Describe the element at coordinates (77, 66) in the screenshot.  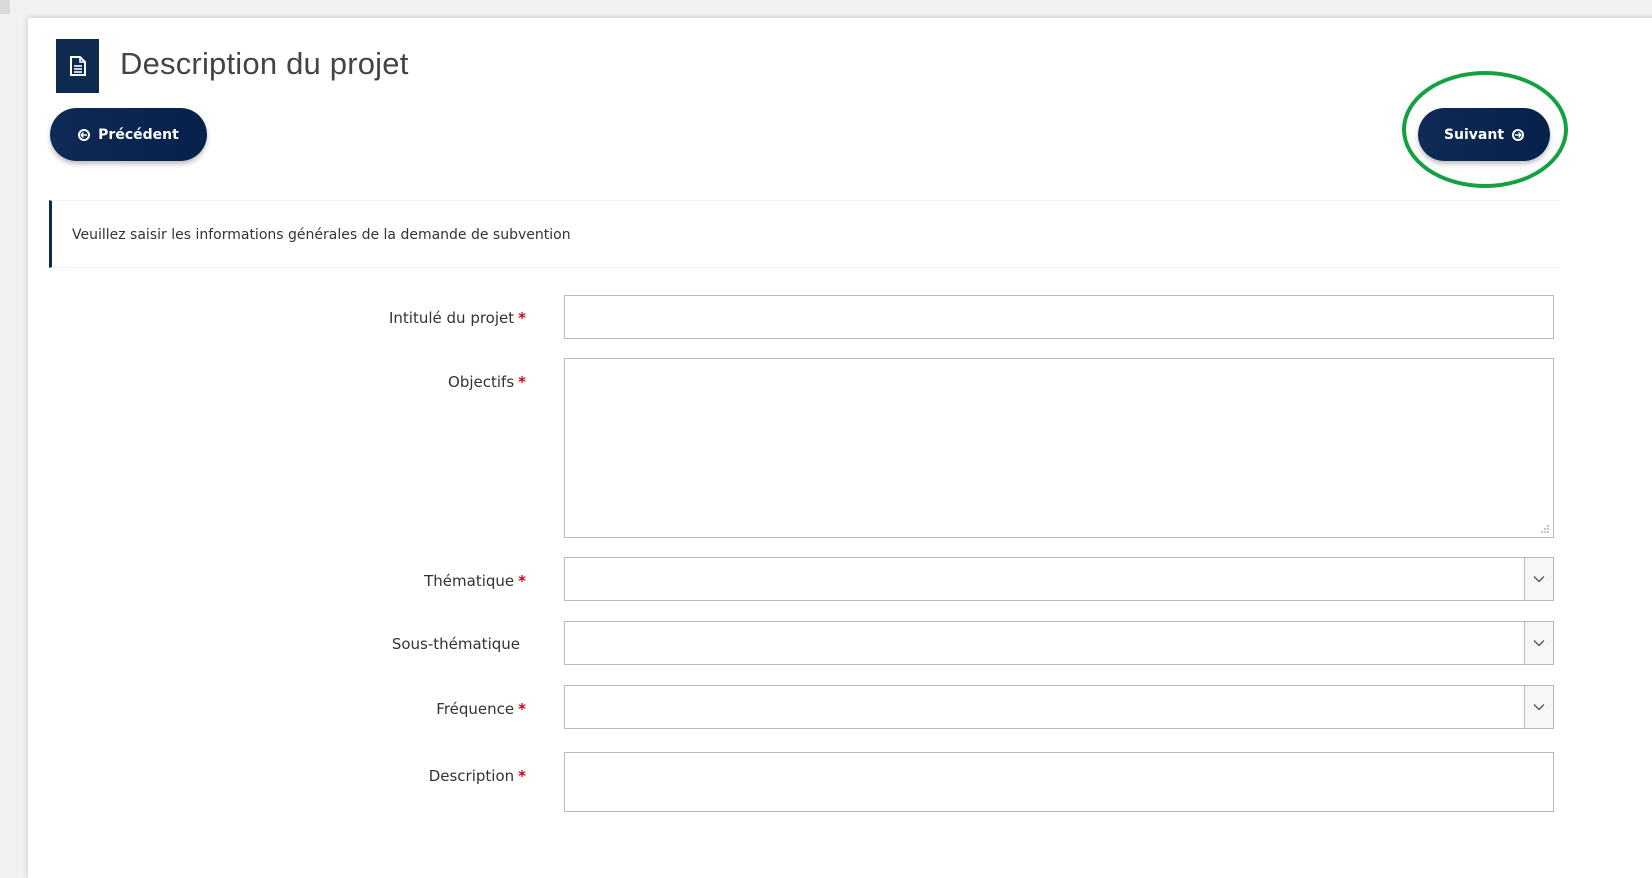
I see `document-icon` at that location.